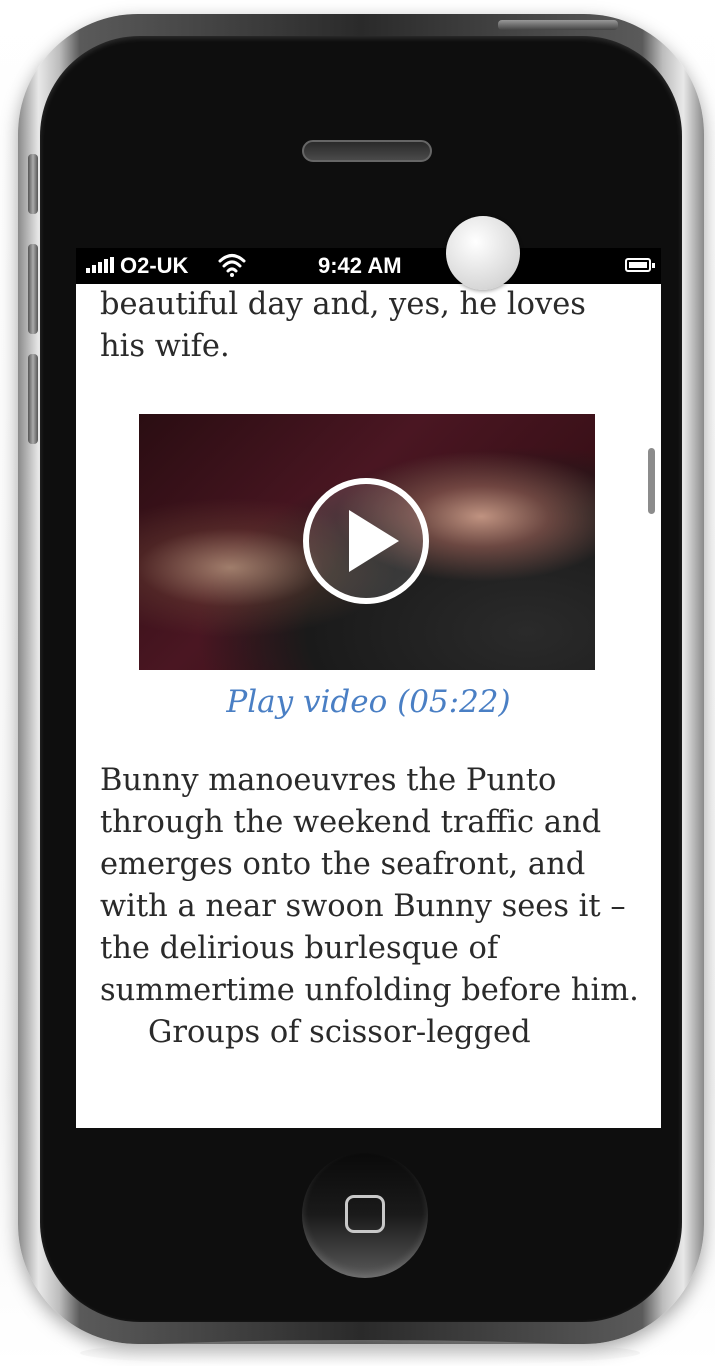 The height and width of the screenshot is (1366, 715). What do you see at coordinates (360, 265) in the screenshot?
I see `status-time: 9:42 AM` at bounding box center [360, 265].